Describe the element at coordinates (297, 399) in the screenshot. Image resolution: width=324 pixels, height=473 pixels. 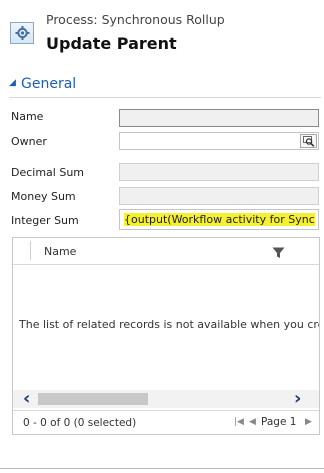
I see `scroll-right-icon: ›` at that location.